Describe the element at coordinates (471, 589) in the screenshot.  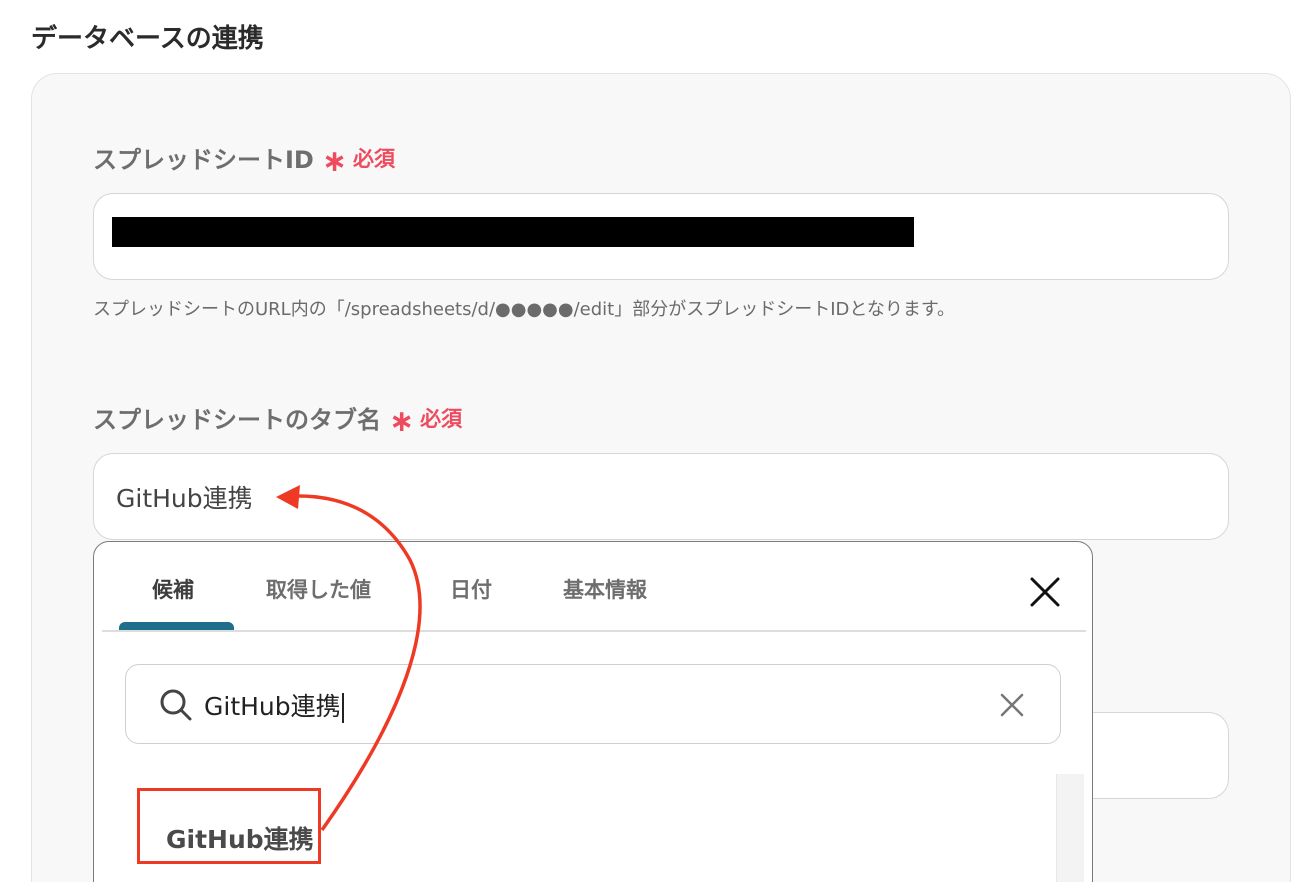
I see `tab-date: 日付` at that location.